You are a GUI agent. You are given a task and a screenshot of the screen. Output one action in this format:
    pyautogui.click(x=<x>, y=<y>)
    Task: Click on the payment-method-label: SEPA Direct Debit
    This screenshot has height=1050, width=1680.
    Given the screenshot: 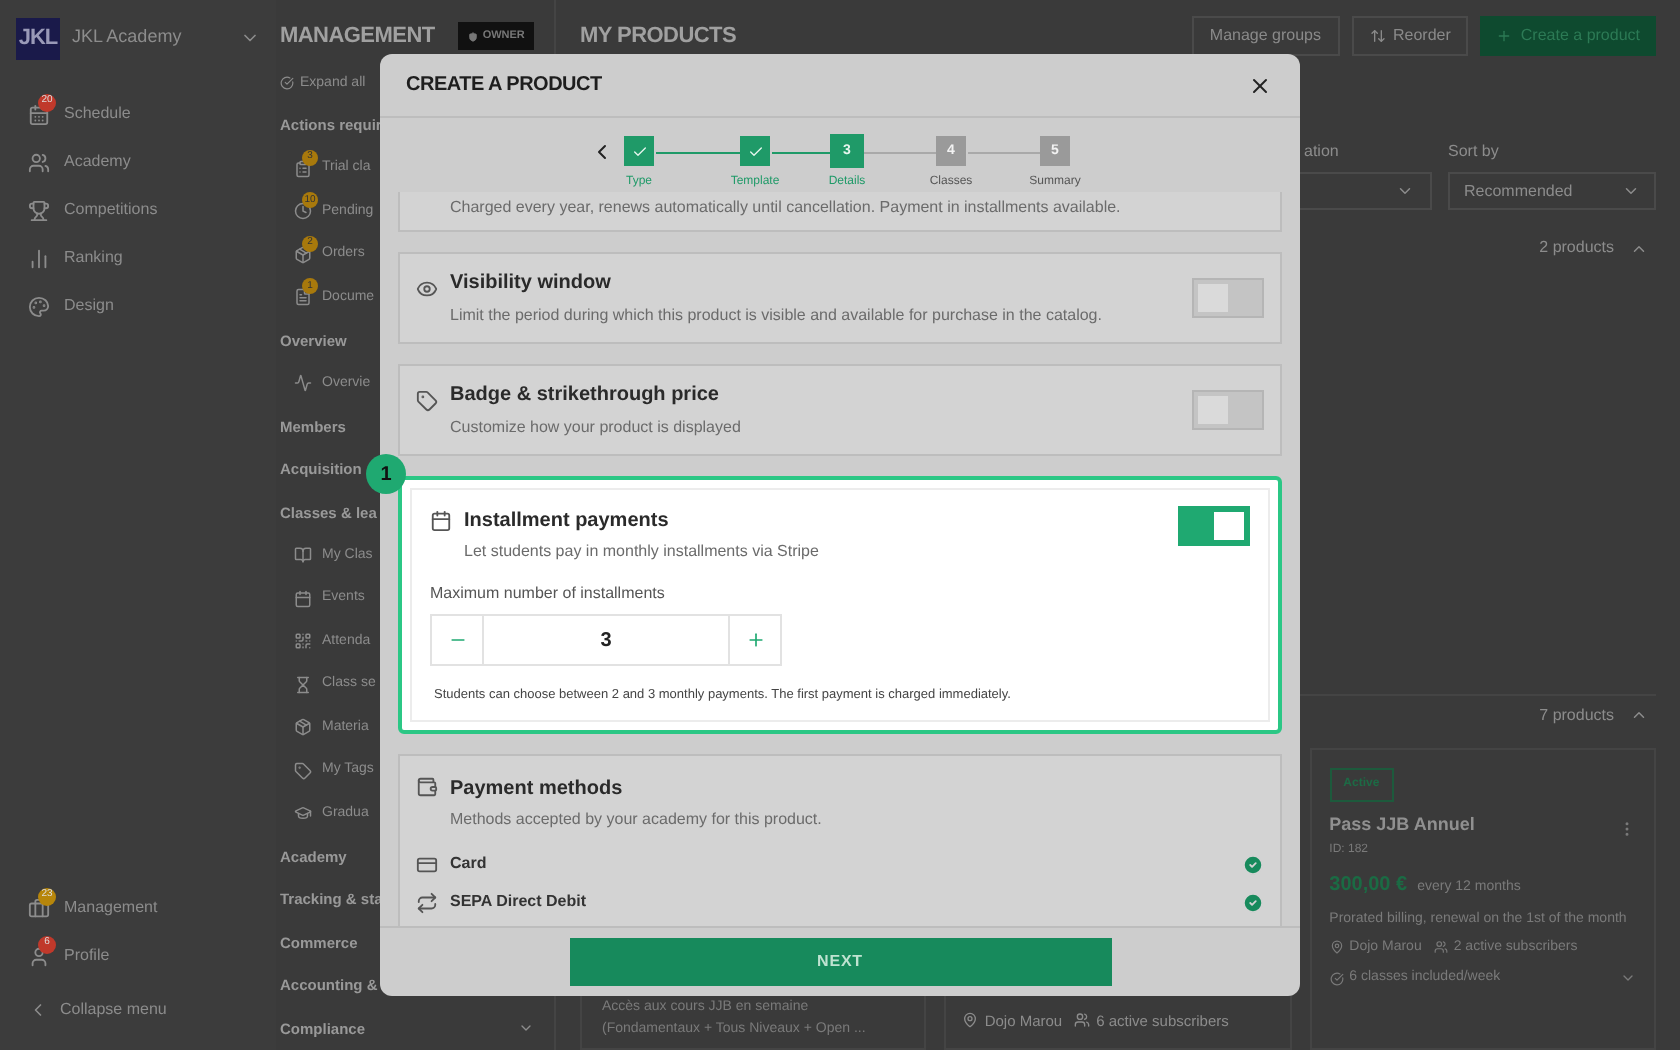 What is the action you would take?
    pyautogui.click(x=519, y=902)
    